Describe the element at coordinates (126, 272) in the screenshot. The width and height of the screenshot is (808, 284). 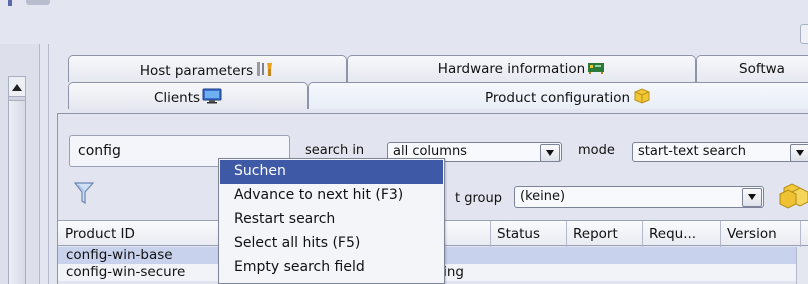
I see `product-id-cell: config-win-secure` at that location.